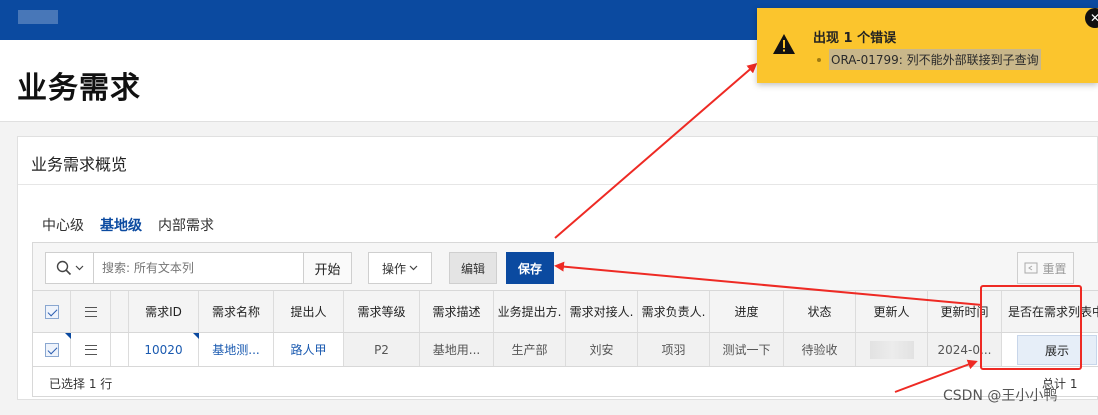  I want to click on search-group: 开始, so click(198, 268).